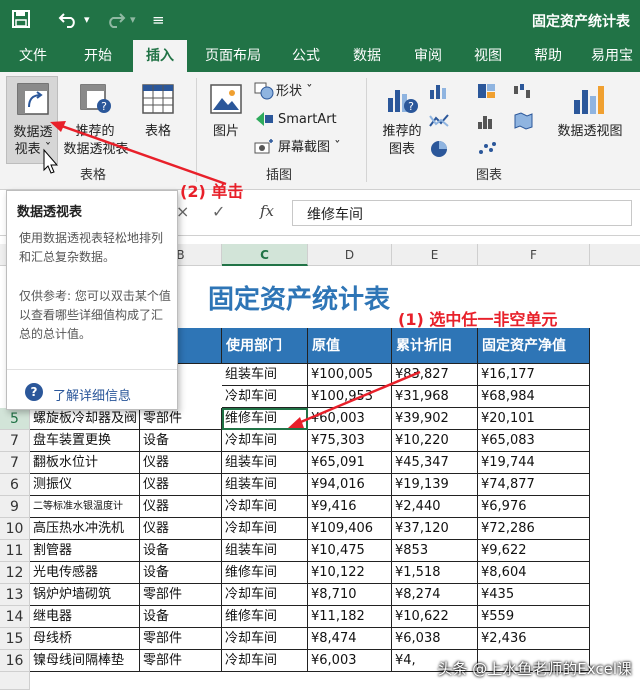 Image resolution: width=640 pixels, height=690 pixels. I want to click on annotation-step-2: (2) 单击, so click(212, 191).